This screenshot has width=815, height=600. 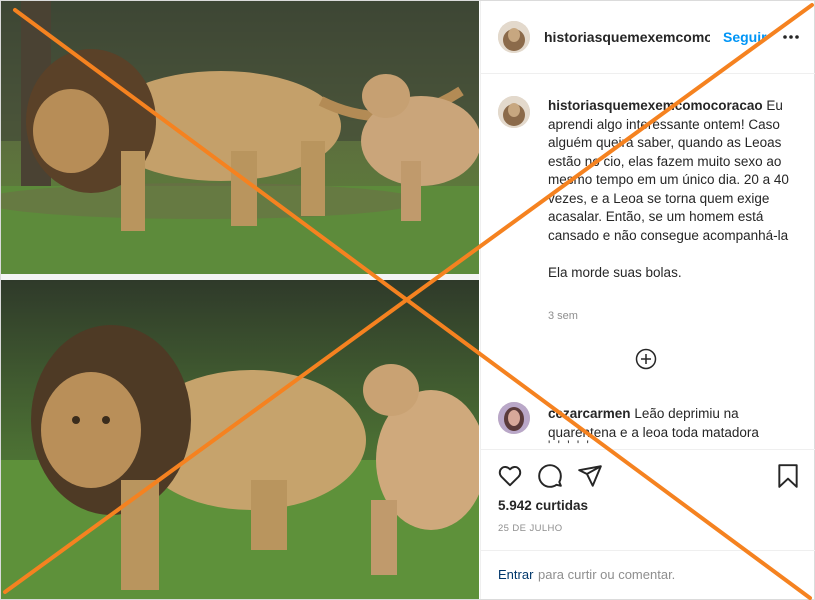 I want to click on avatar, so click(x=514, y=37).